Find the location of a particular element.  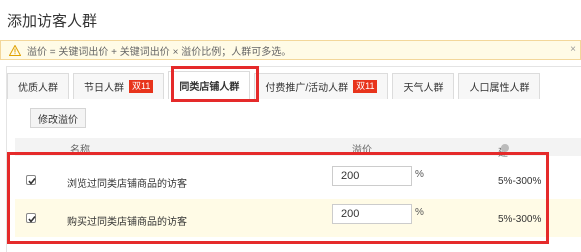

tab-weather: 天气人群 is located at coordinates (423, 86).